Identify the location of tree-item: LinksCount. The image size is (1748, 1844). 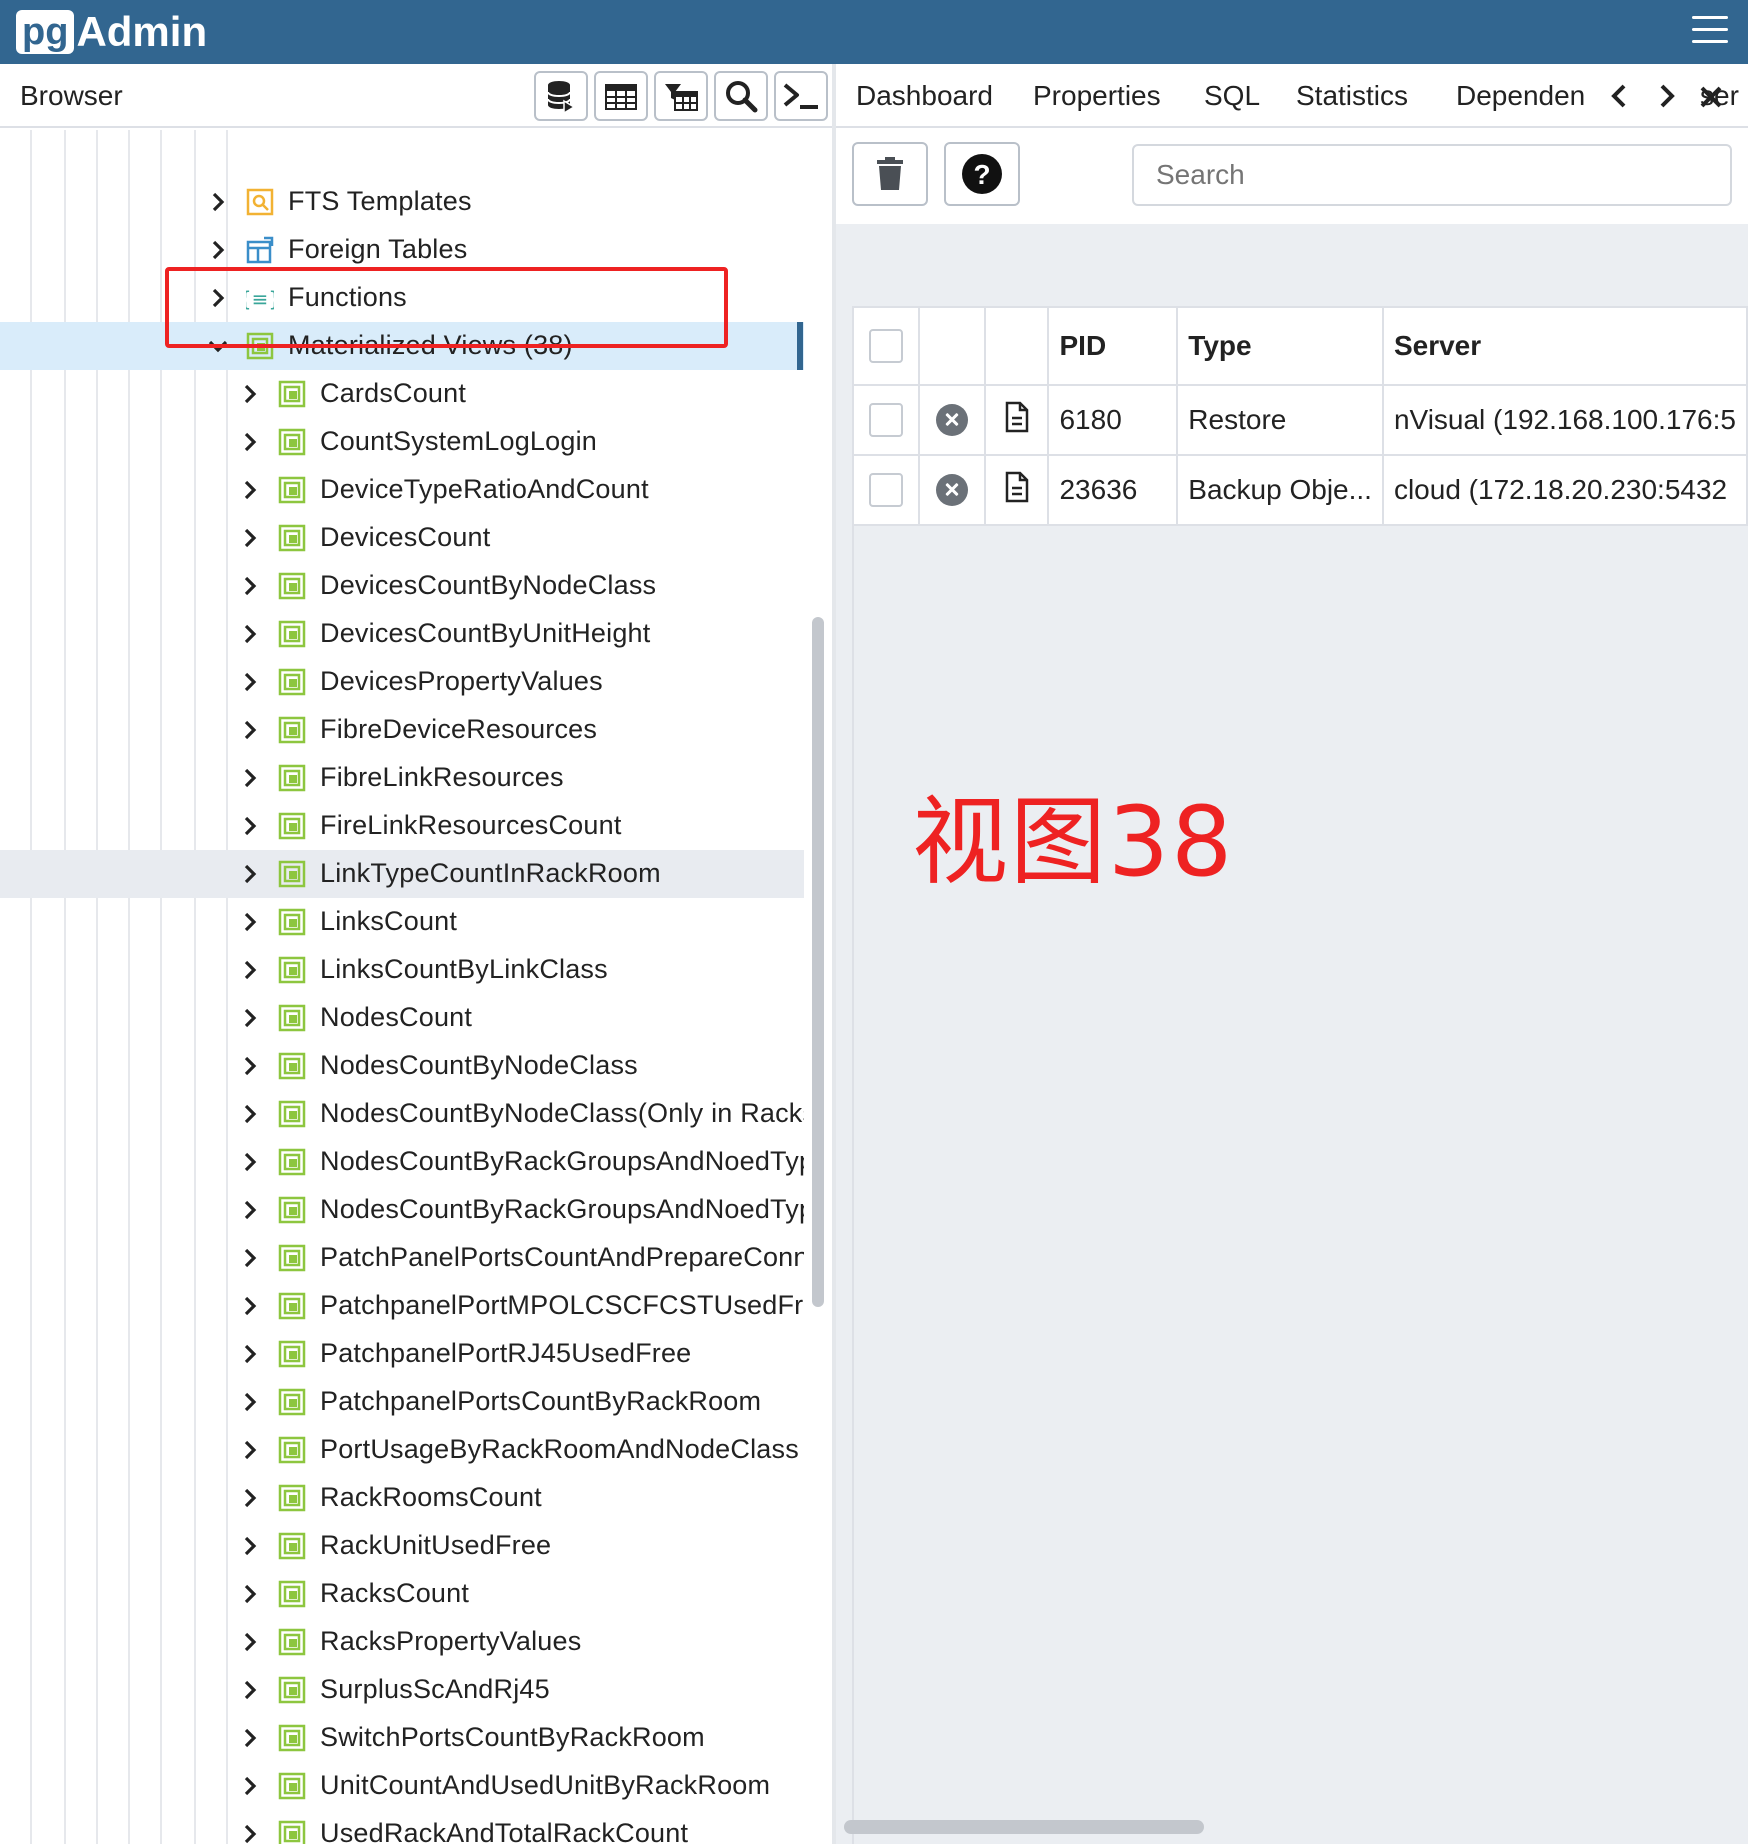
(402, 922).